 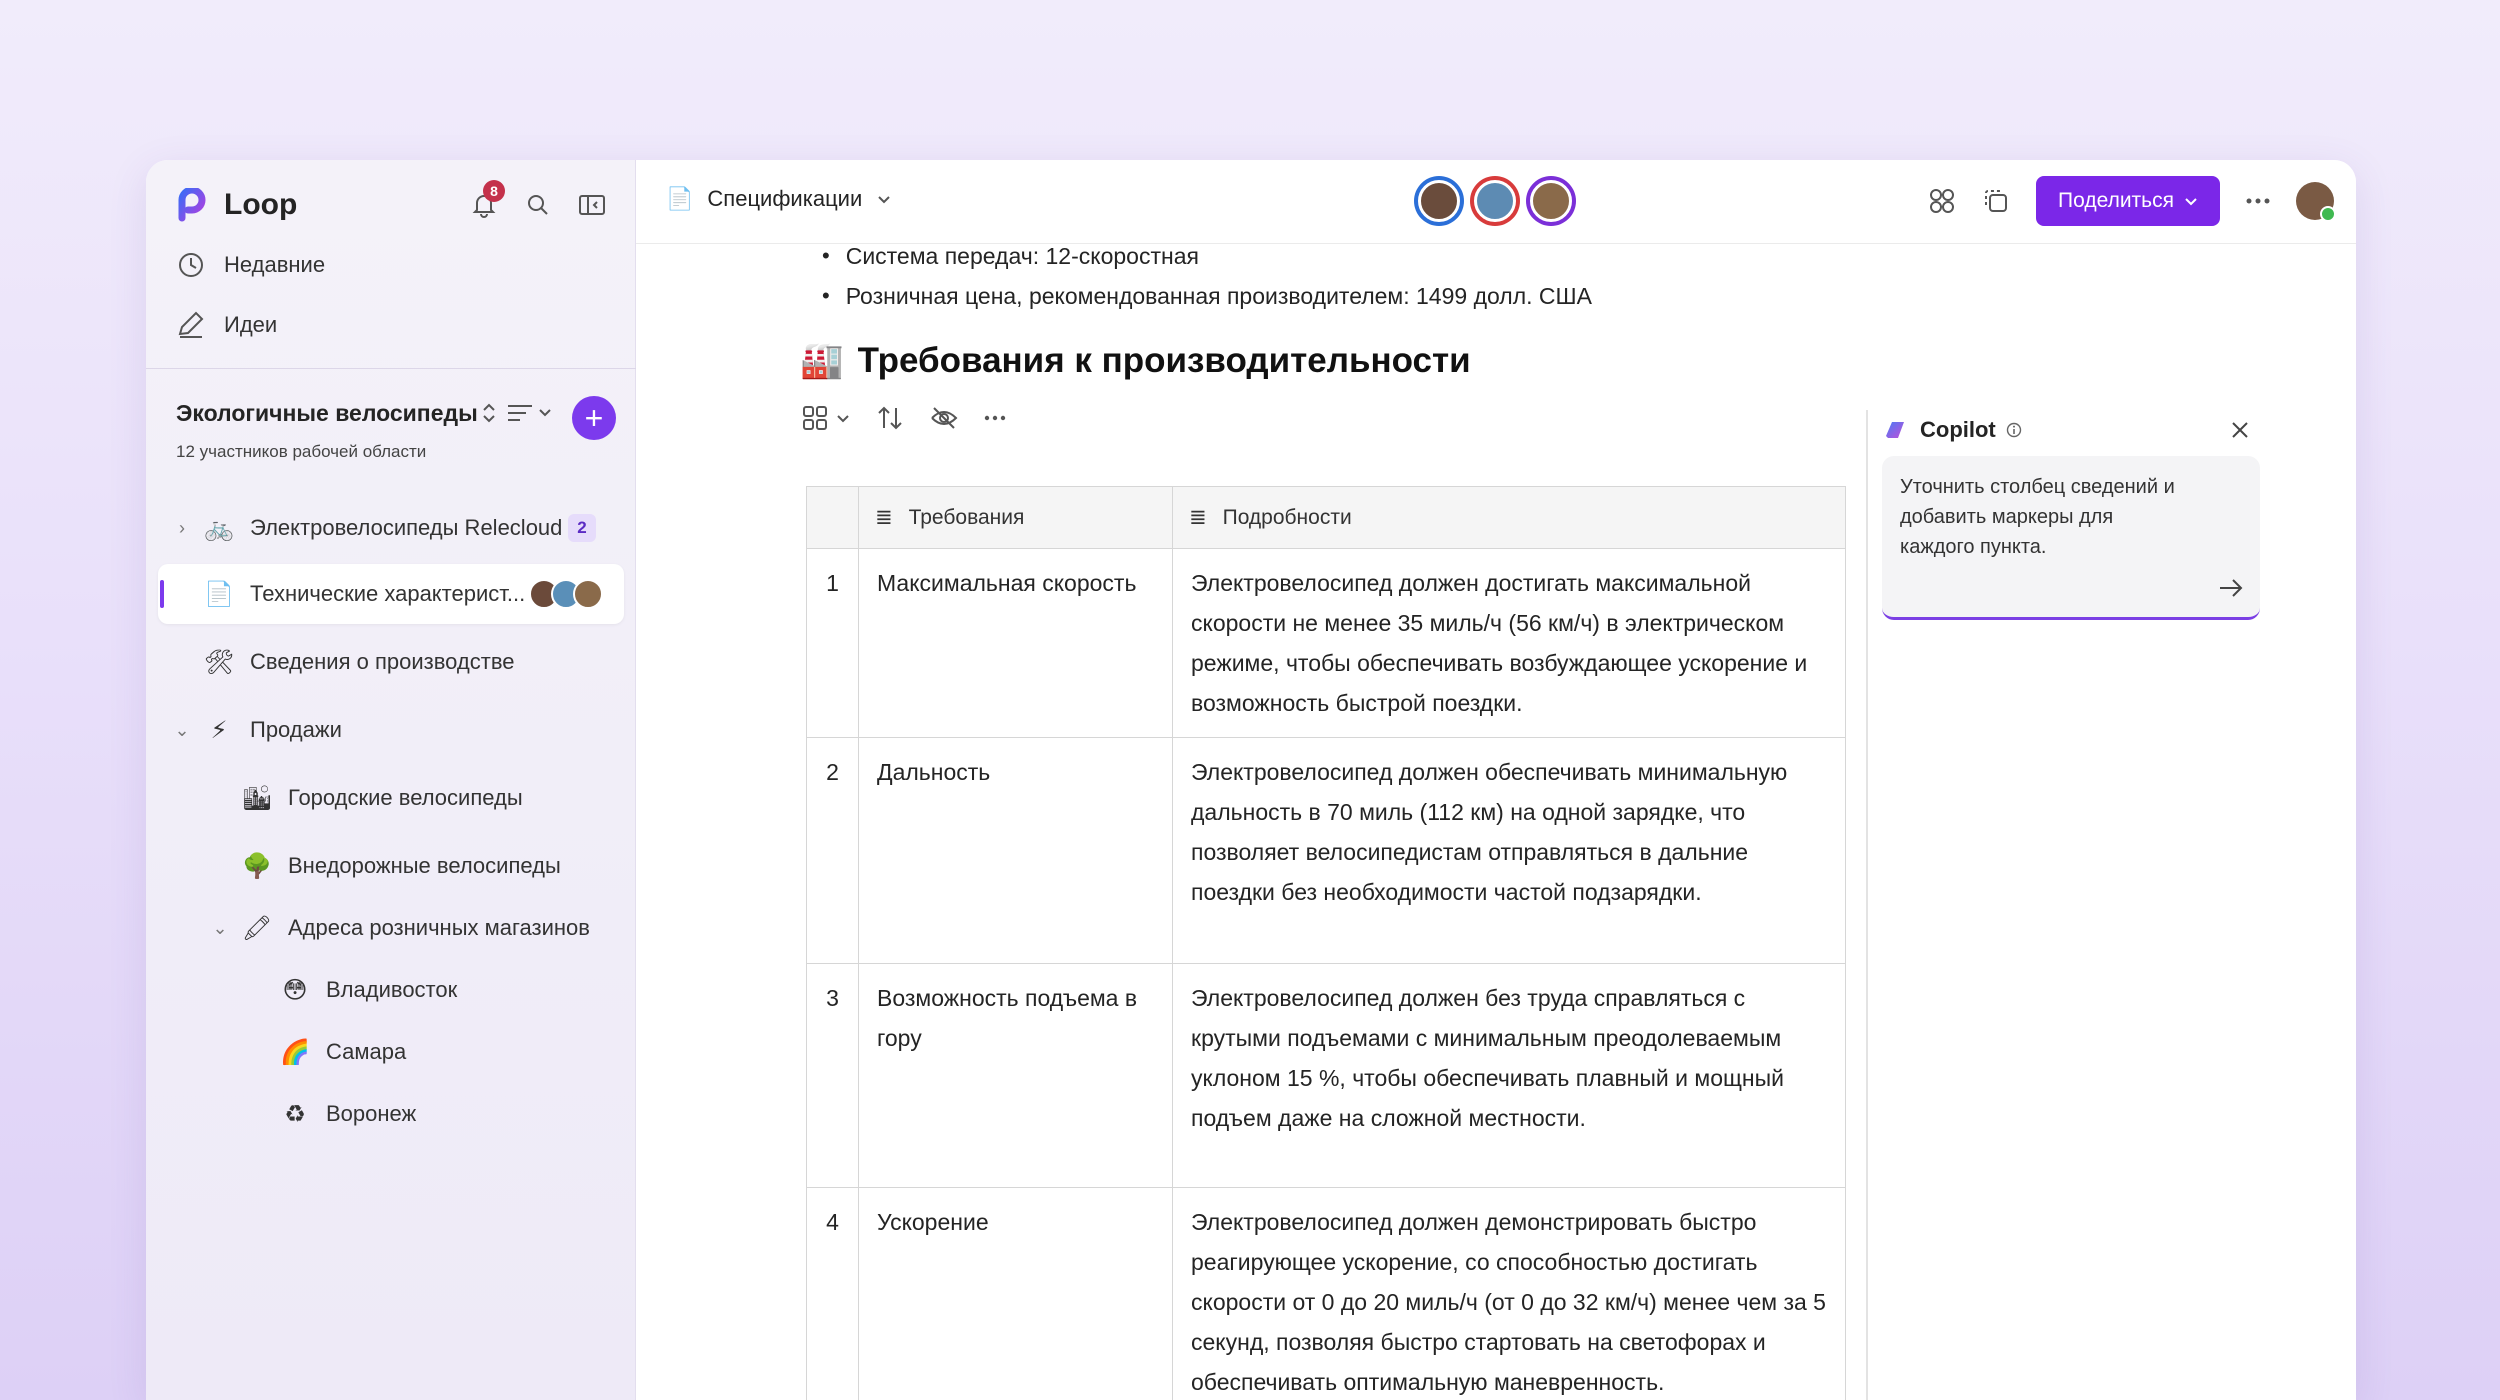 I want to click on table-header-row: ≣ Требования ≣ Подробности, so click(x=1326, y=517).